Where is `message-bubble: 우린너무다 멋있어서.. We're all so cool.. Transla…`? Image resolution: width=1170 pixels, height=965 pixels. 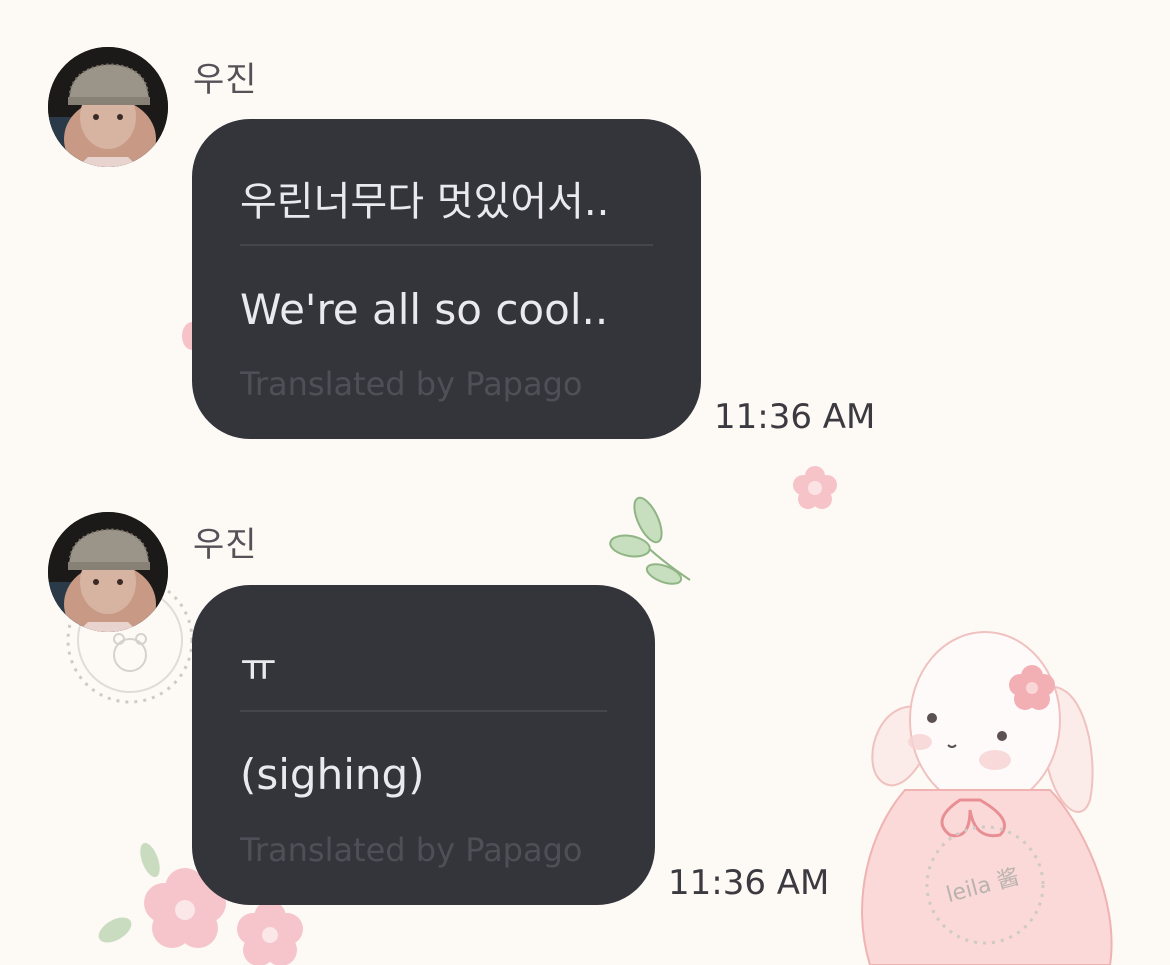 message-bubble: 우린너무다 멋있어서.. We're all so cool.. Transla… is located at coordinates (446, 279).